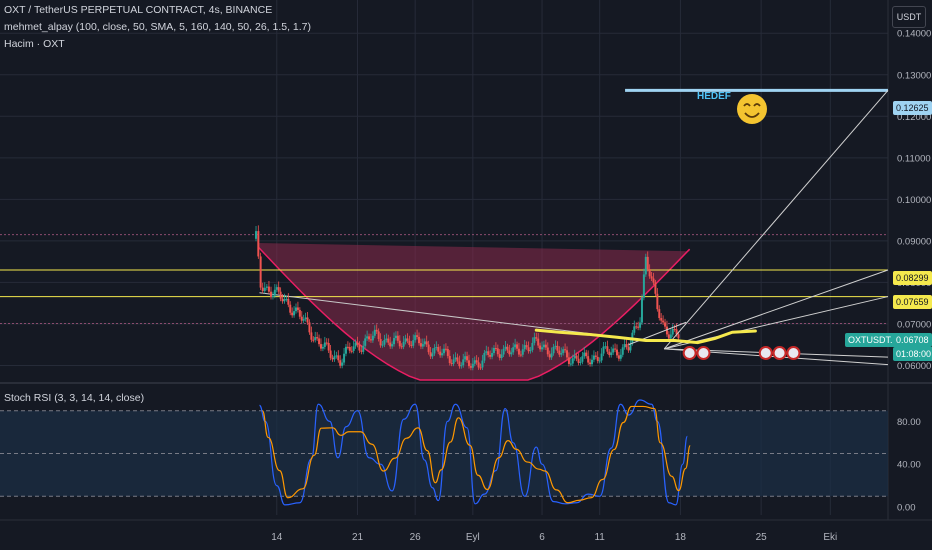 This screenshot has width=932, height=550. I want to click on price-tag-4: 01:08:00, so click(912, 354).